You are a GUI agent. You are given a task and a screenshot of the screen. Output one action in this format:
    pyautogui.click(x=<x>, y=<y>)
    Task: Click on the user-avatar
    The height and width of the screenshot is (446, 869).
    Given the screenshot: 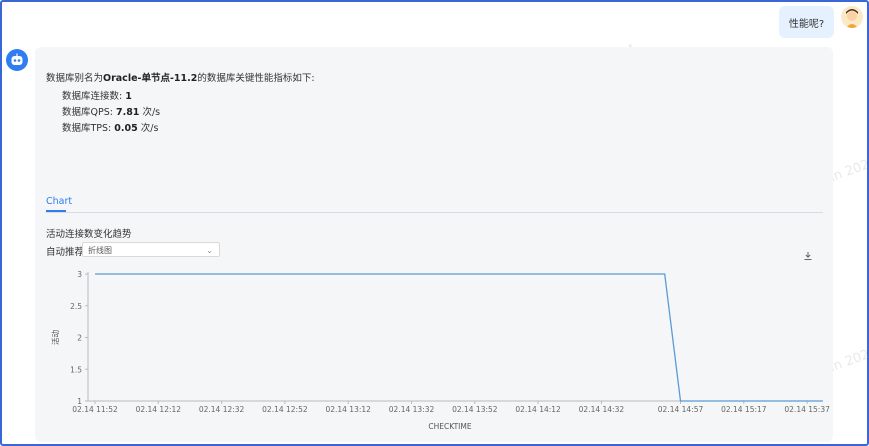 What is the action you would take?
    pyautogui.click(x=852, y=17)
    